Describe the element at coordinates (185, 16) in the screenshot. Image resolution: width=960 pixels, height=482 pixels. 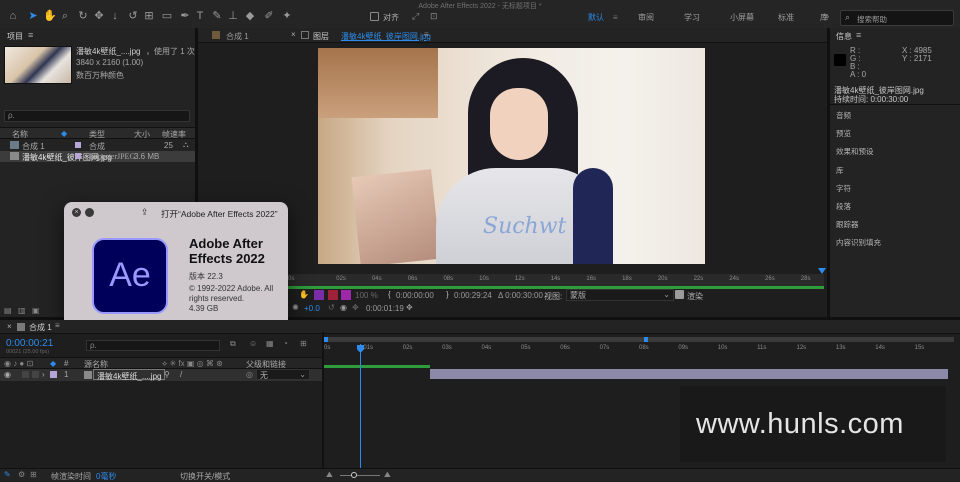
I see `pen-tool-icon: ✒` at that location.